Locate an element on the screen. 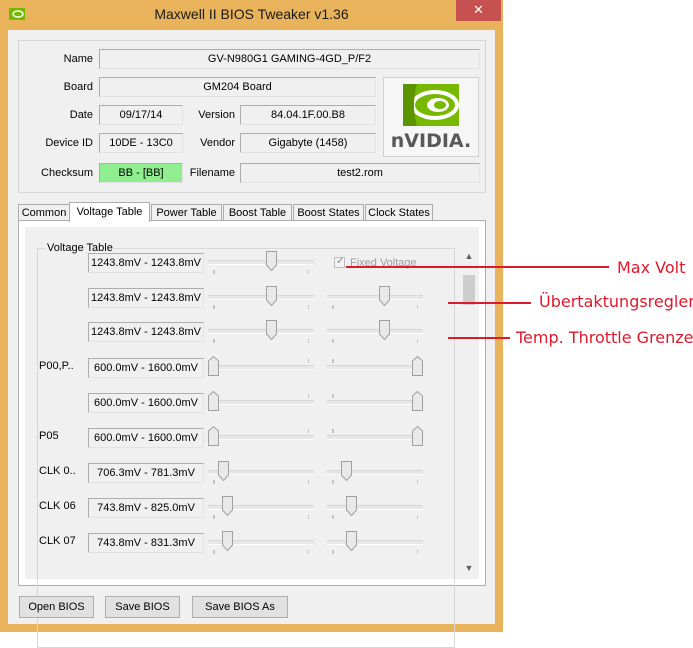 Image resolution: width=693 pixels, height=648 pixels. voltage-row-label: P05 is located at coordinates (49, 436).